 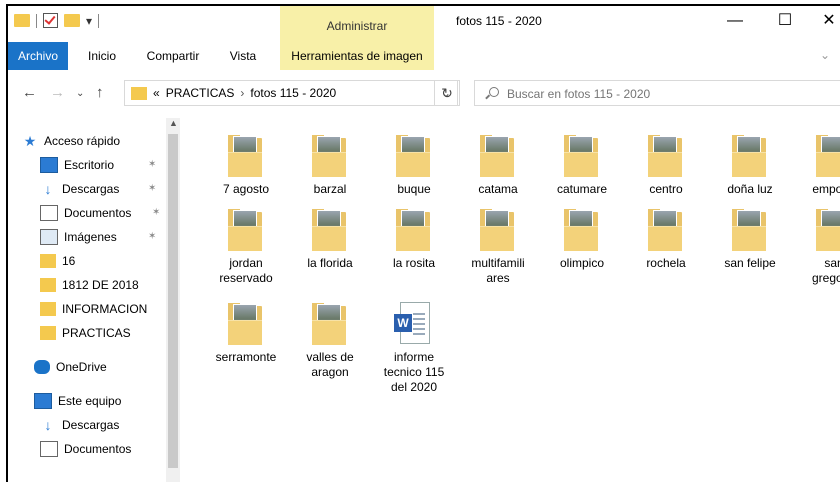 I want to click on folder-item: valles de aragon, so click(x=330, y=340).